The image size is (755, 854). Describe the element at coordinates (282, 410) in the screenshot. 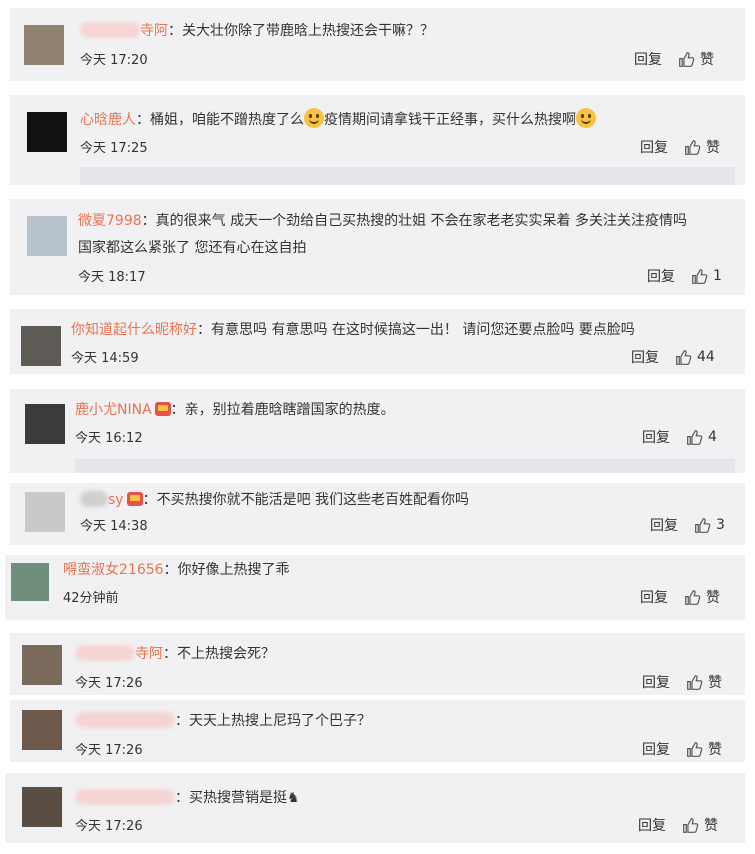

I see `comment-text: ：亲，别拉着鹿晗瞎蹭国家的热度。` at that location.